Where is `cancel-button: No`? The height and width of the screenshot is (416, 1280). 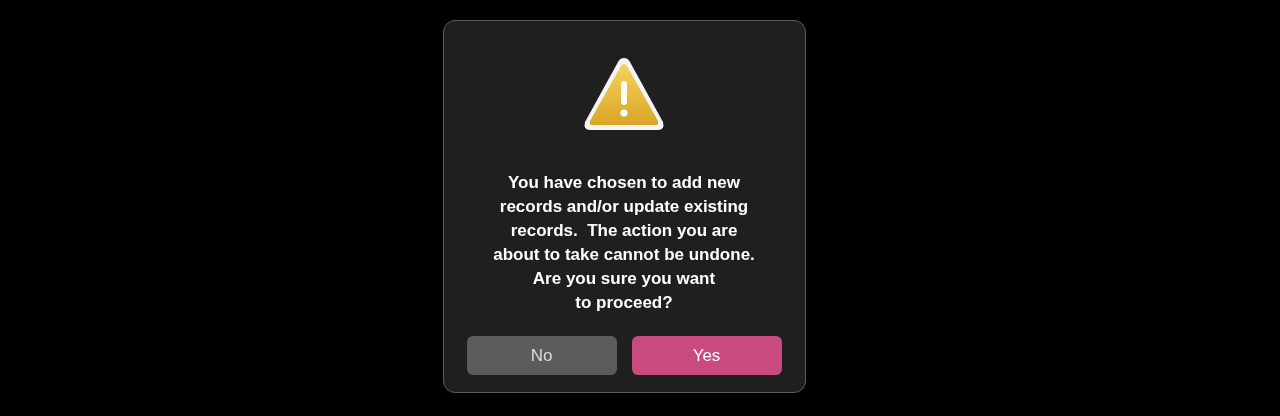 cancel-button: No is located at coordinates (541, 355).